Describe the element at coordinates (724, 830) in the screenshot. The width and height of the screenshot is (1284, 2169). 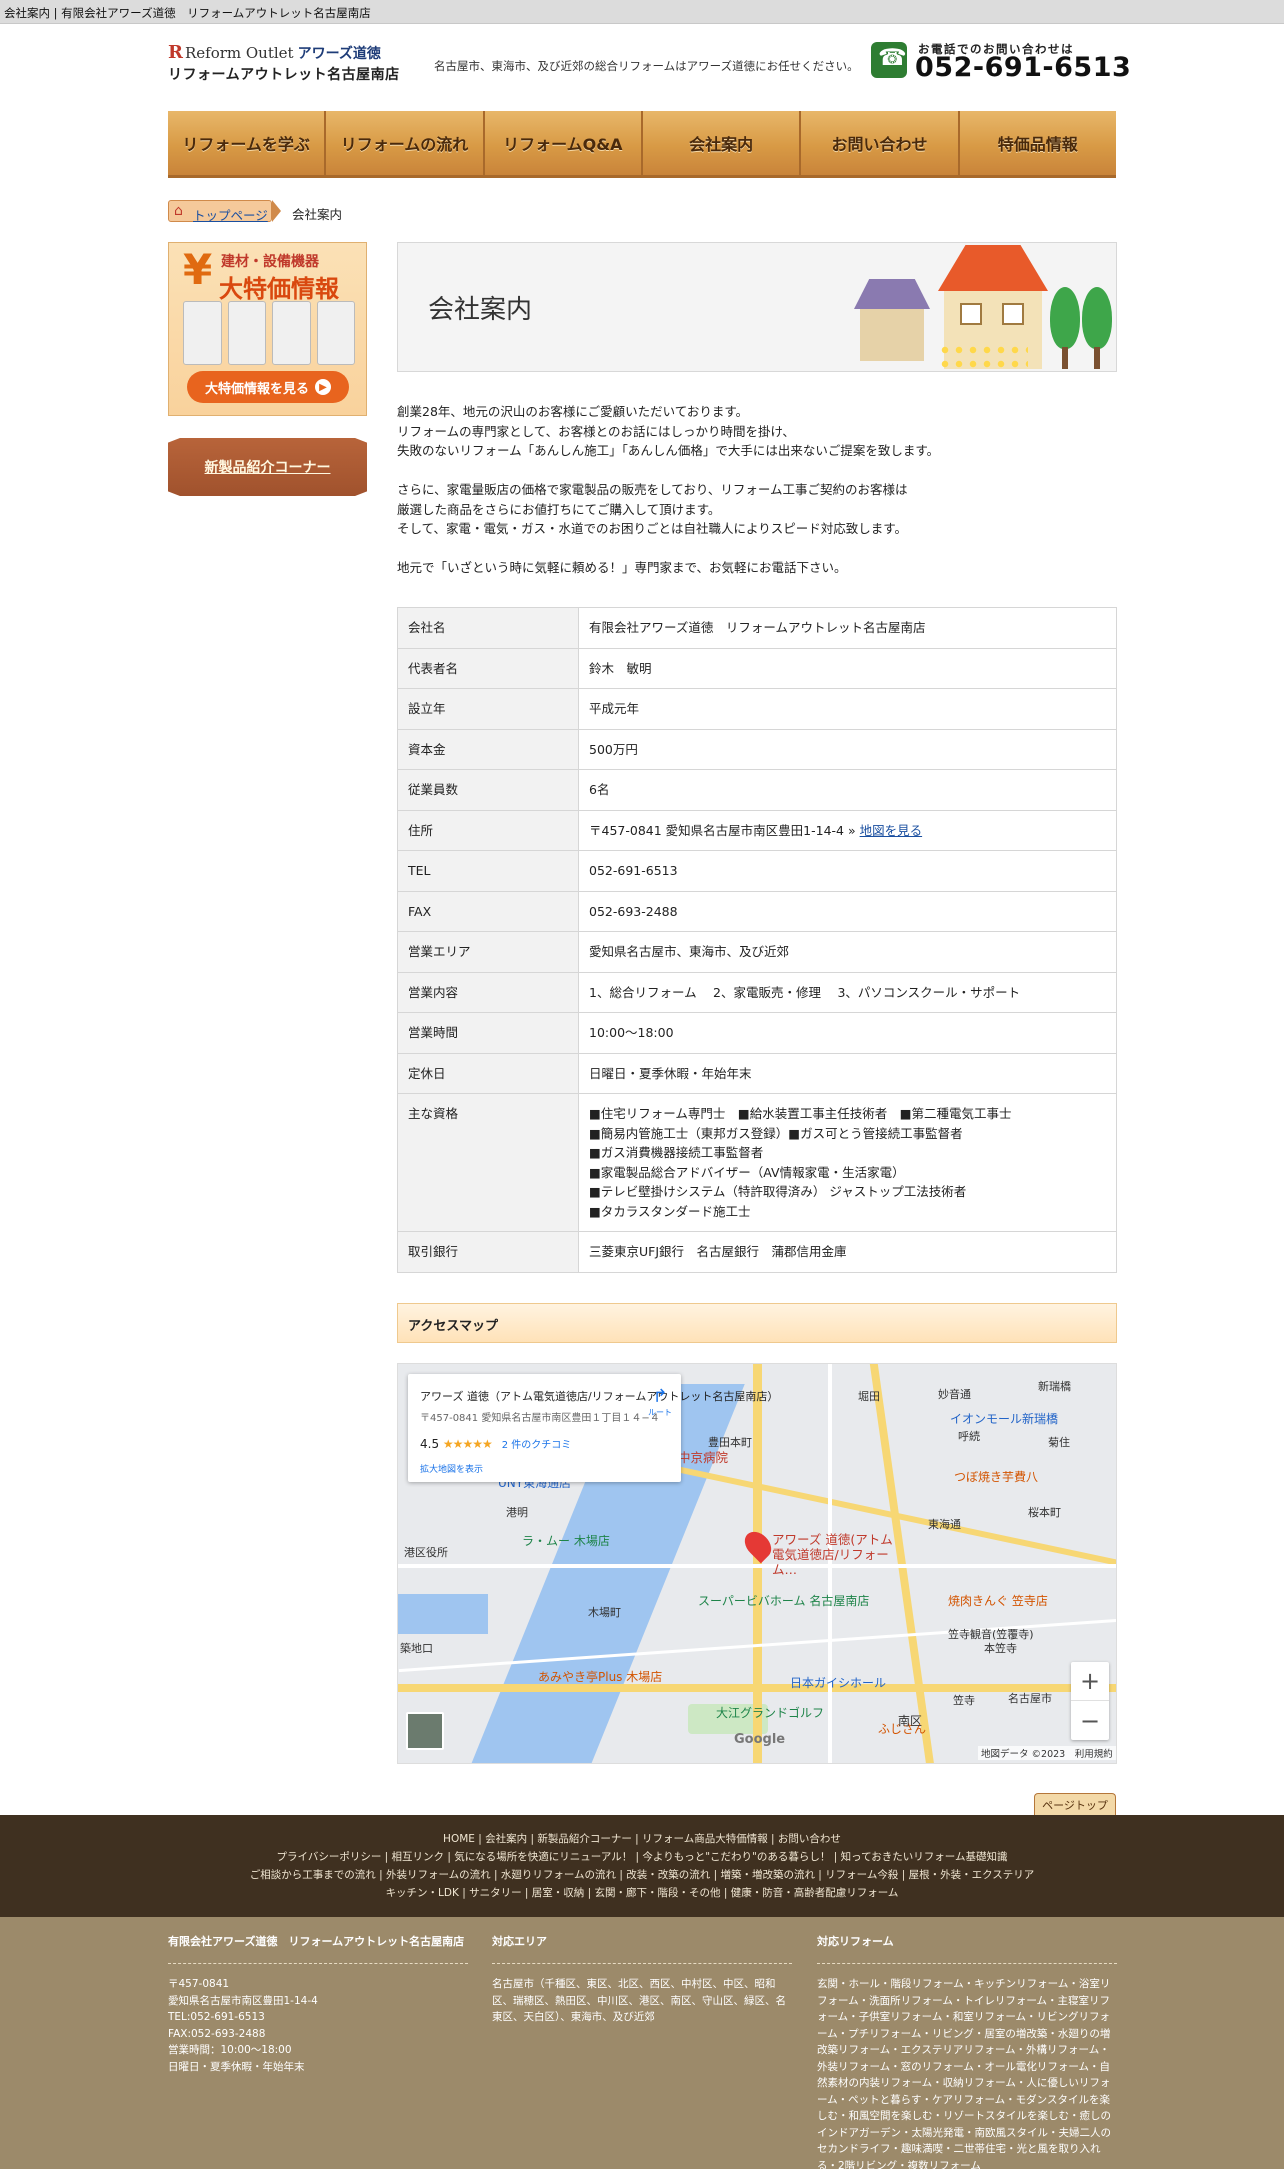
I see `address-text: 〒457-0841 愛知県名古屋市南区豊田1-14-4 »` at that location.